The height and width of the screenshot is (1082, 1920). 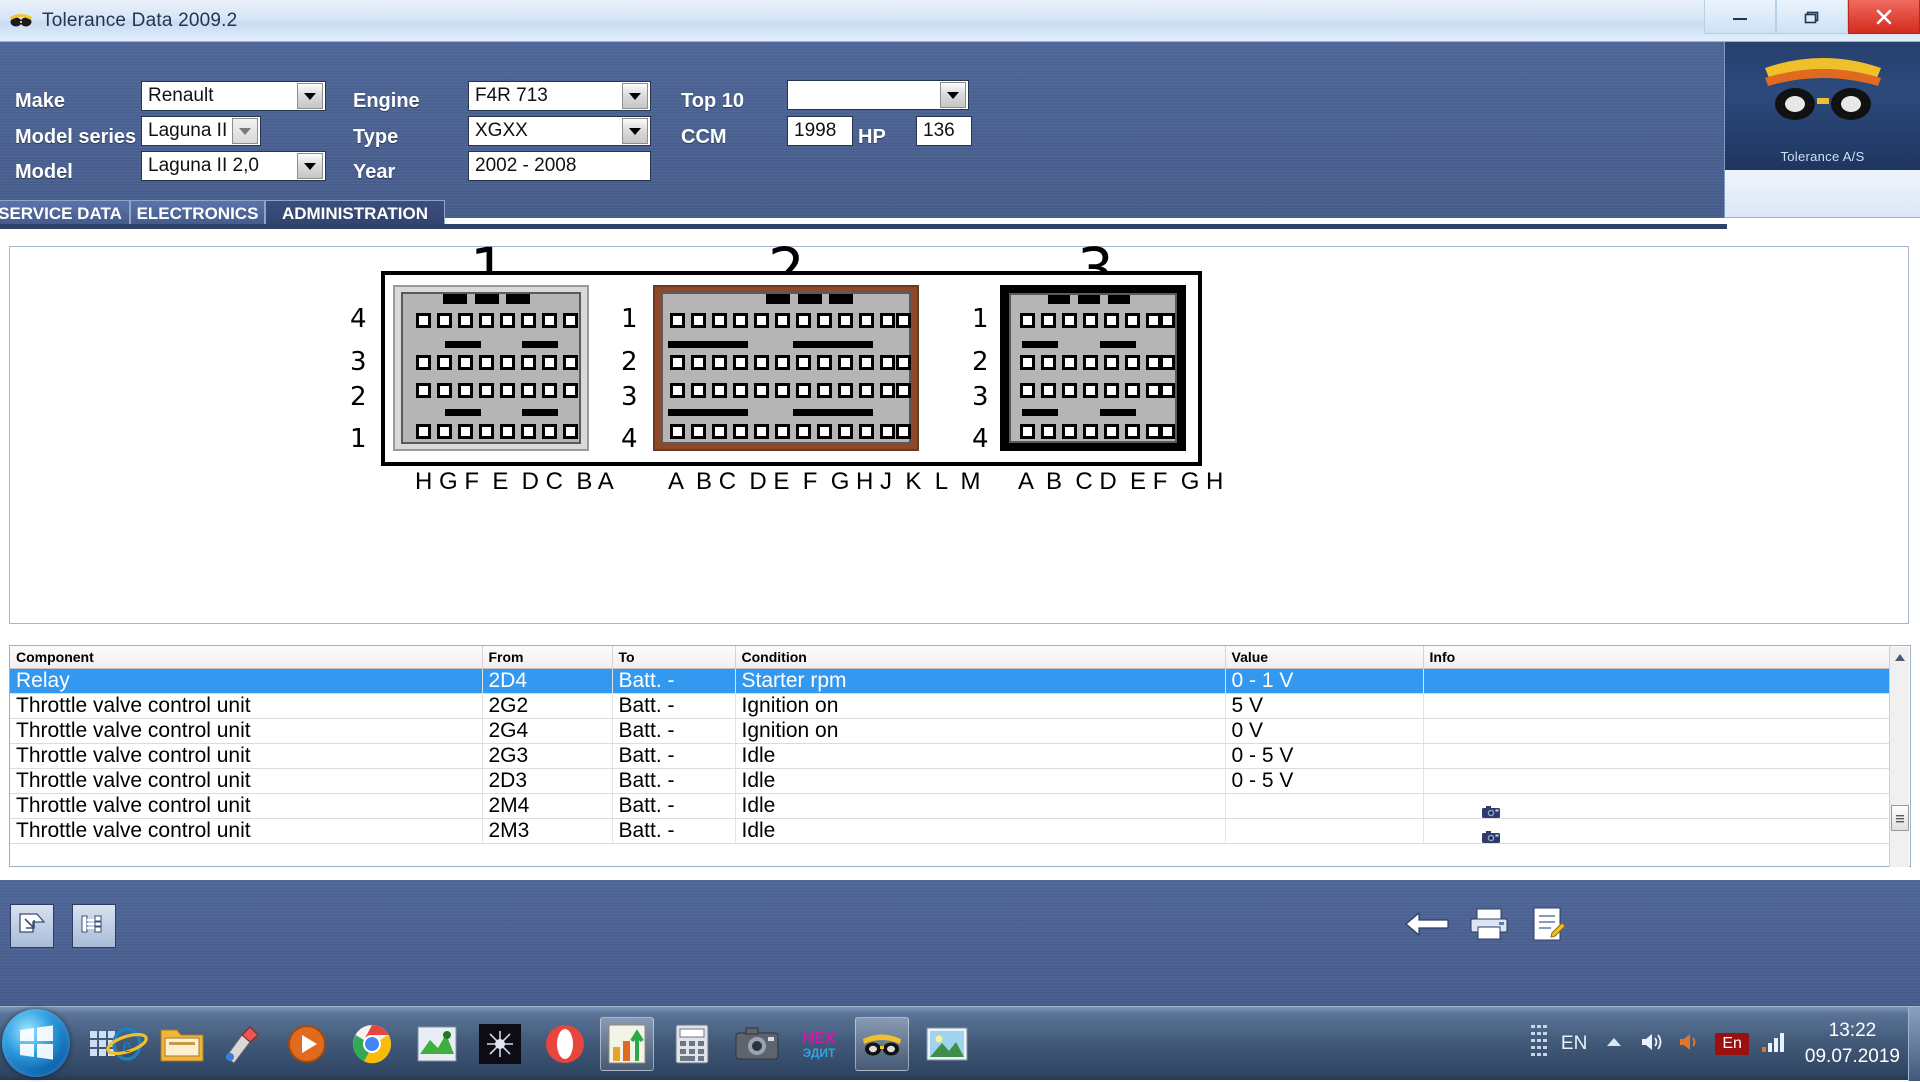 What do you see at coordinates (878, 95) in the screenshot?
I see `top10-select` at bounding box center [878, 95].